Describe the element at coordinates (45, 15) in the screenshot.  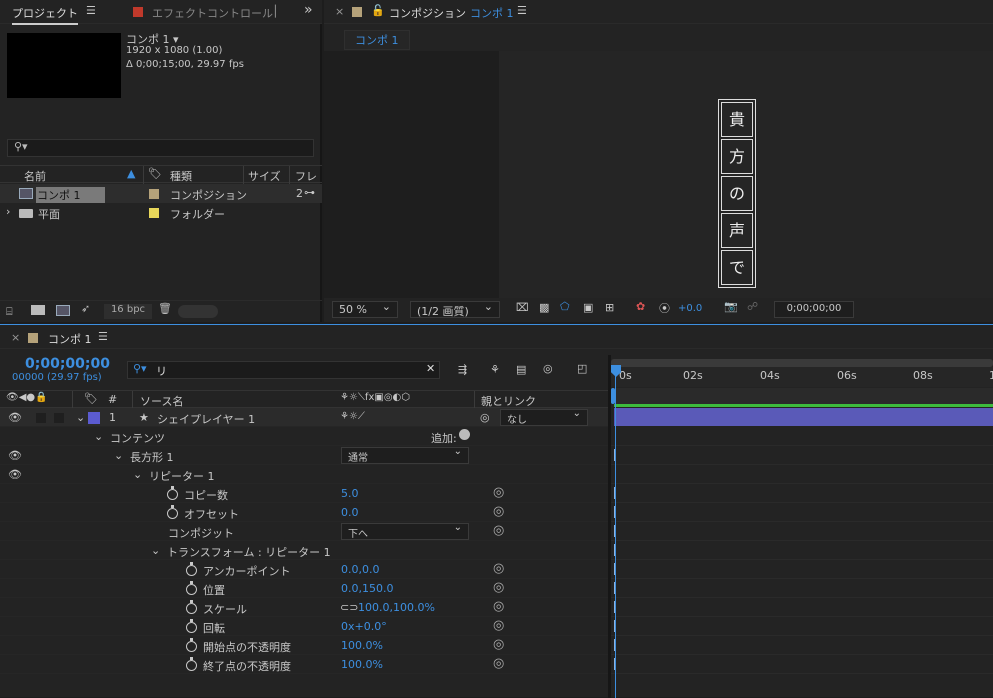
I see `tab-project: プロジェクト` at that location.